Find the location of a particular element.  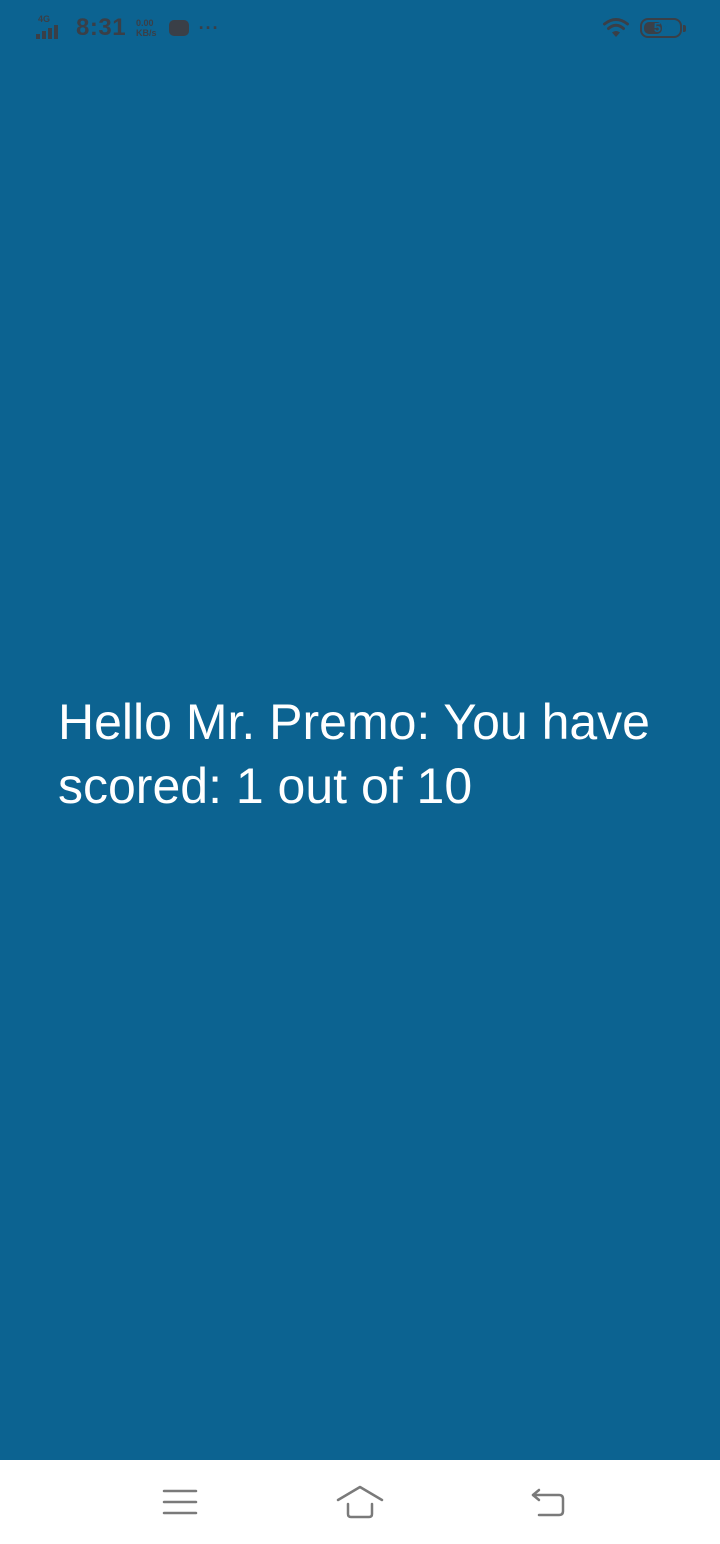

battery-icon: 57 is located at coordinates (663, 28).